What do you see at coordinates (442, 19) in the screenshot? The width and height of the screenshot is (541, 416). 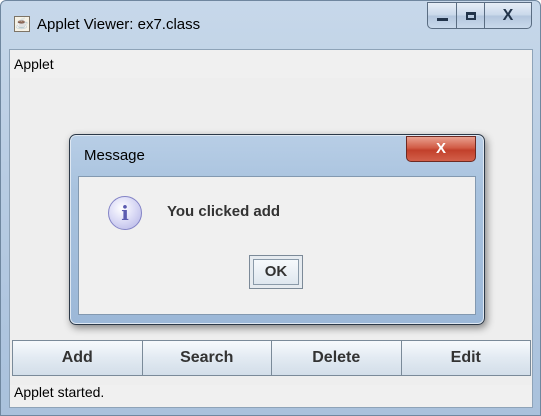 I see `minimize-icon` at bounding box center [442, 19].